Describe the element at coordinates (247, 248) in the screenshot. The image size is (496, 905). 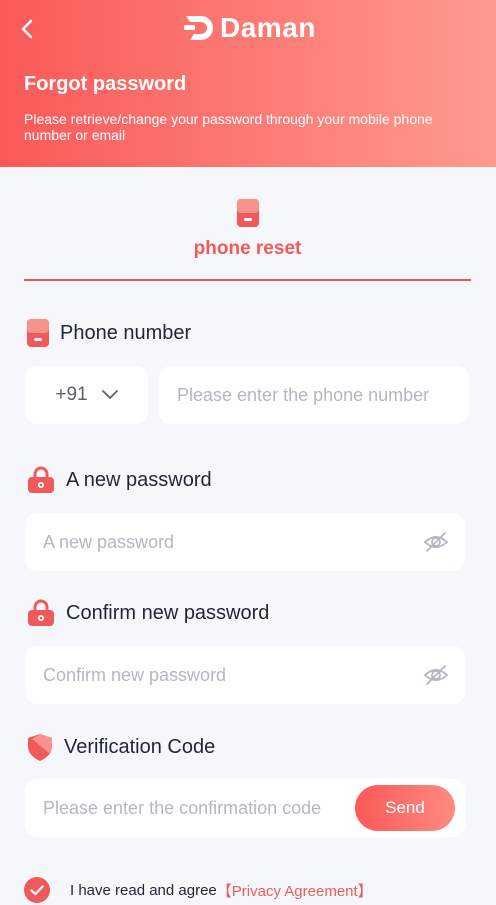
I see `tab-label: phone reset` at that location.